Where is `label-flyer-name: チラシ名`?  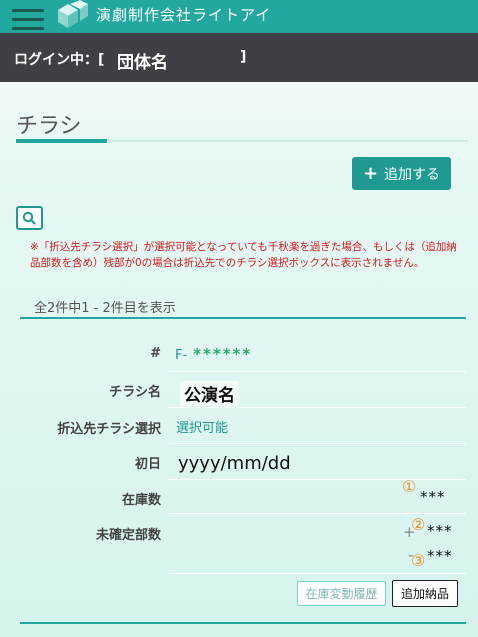
label-flyer-name: チラシ名 is located at coordinates (135, 392).